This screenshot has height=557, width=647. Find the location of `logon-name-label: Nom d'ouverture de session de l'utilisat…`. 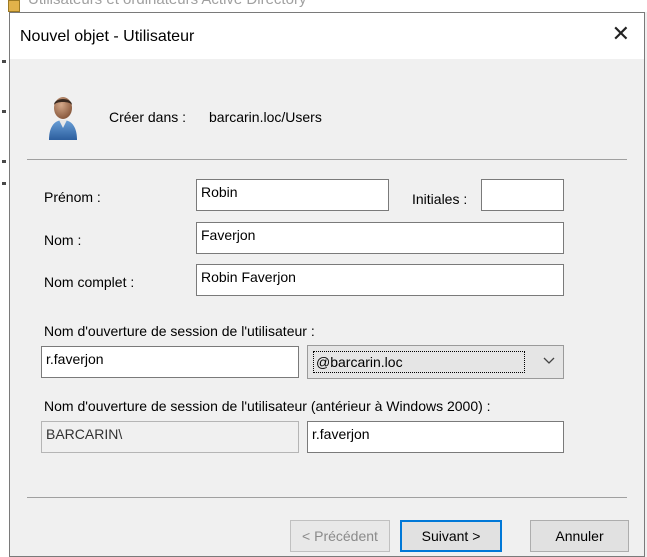

logon-name-label: Nom d'ouverture de session de l'utilisat… is located at coordinates (179, 331).